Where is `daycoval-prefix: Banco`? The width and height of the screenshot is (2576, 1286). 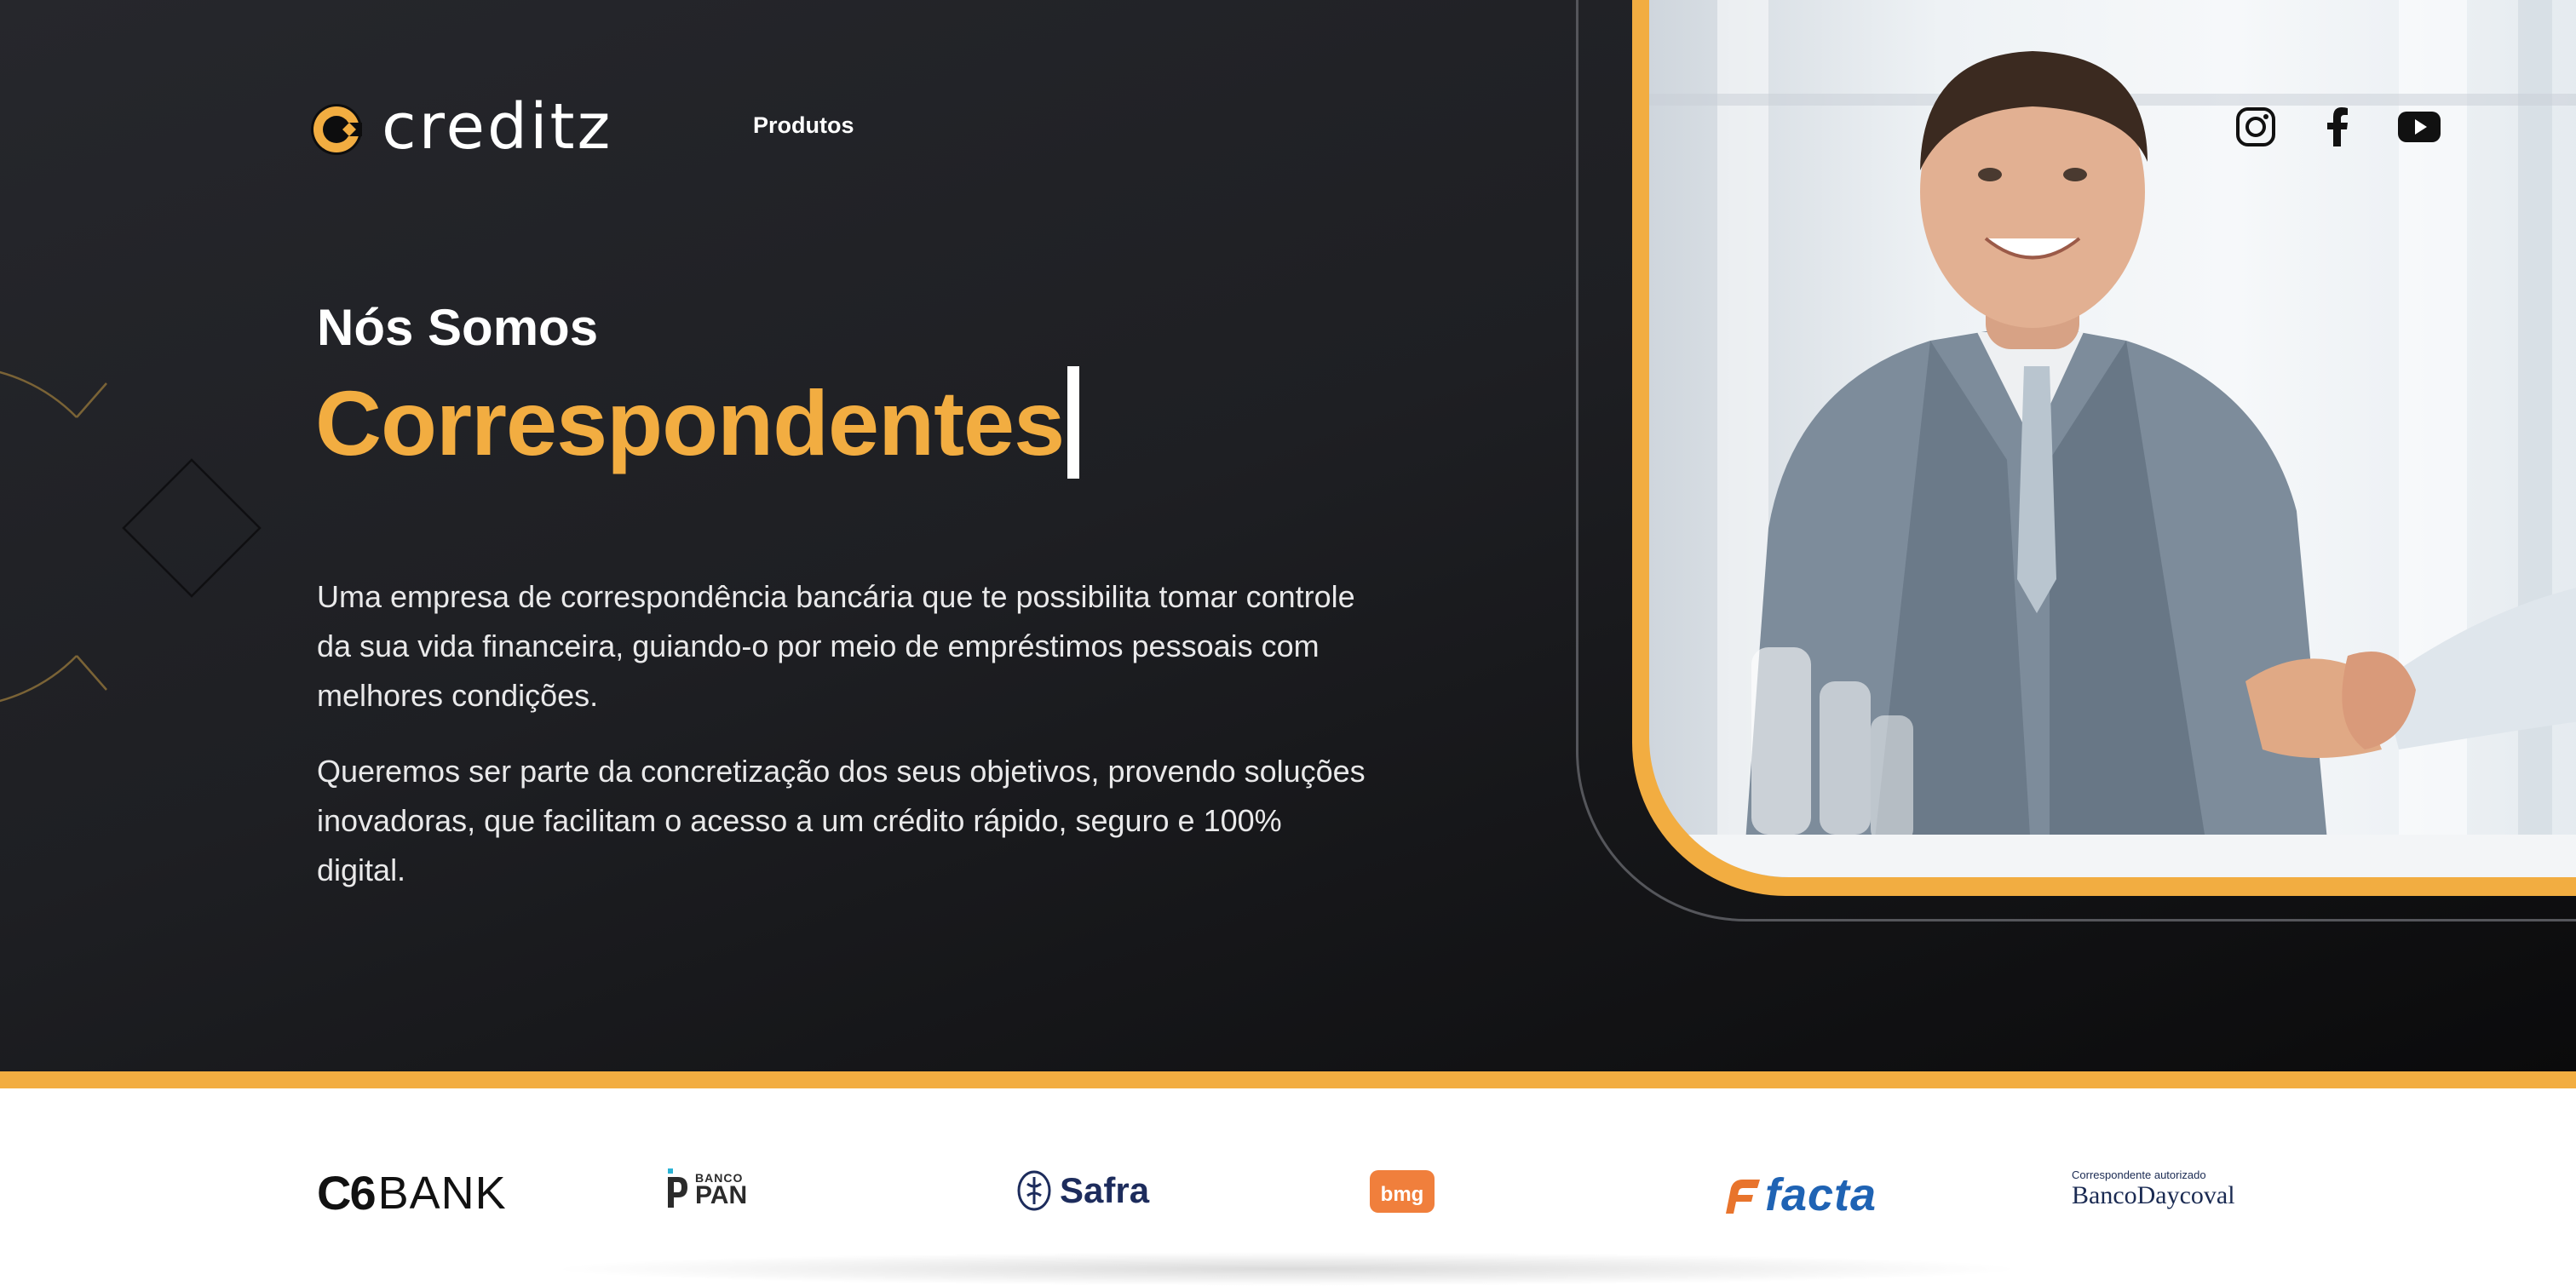
daycoval-prefix: Banco is located at coordinates (2104, 1195).